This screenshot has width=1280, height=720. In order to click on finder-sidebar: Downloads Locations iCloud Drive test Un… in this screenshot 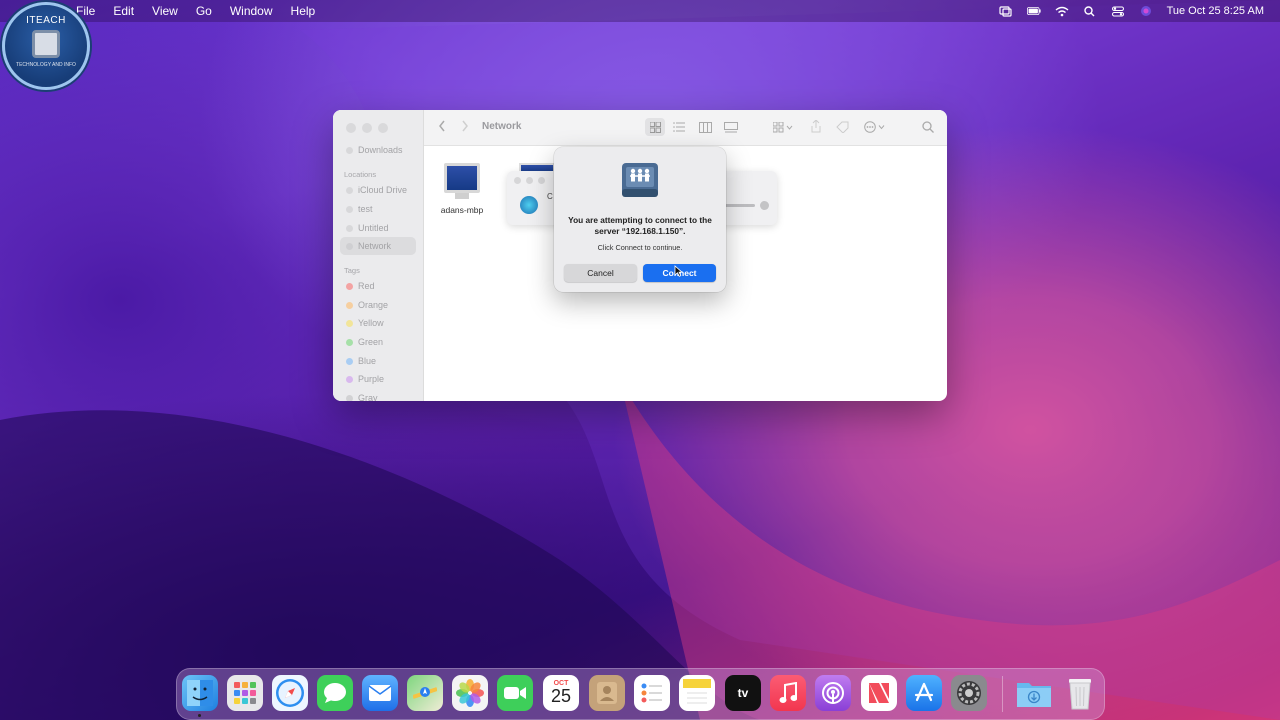, I will do `click(378, 255)`.